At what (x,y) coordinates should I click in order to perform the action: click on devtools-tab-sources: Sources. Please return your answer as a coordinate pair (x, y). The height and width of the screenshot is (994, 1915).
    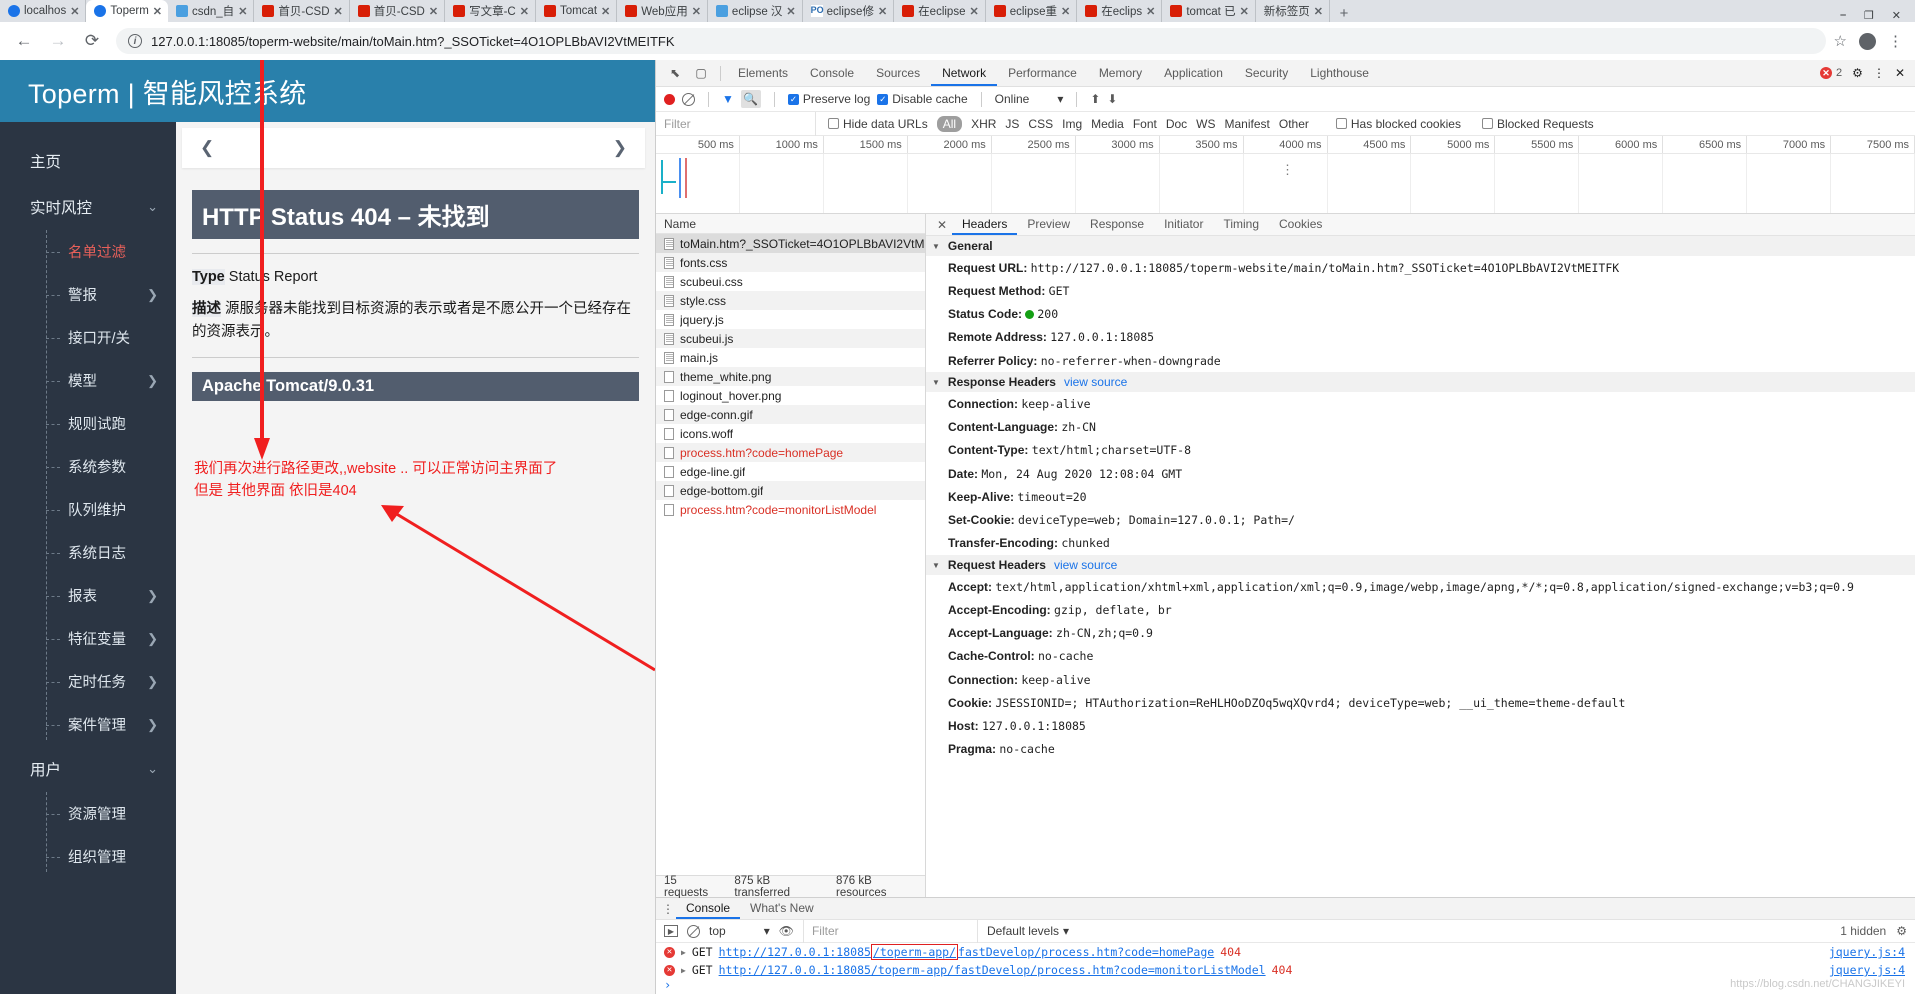
    Looking at the image, I should click on (898, 73).